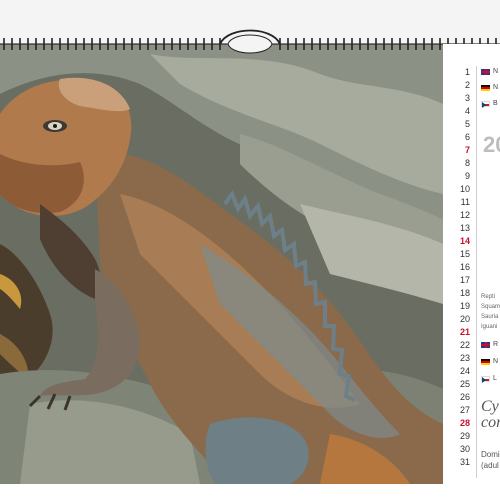 Image resolution: width=500 pixels, height=500 pixels. I want to click on day-number: 11, so click(465, 202).